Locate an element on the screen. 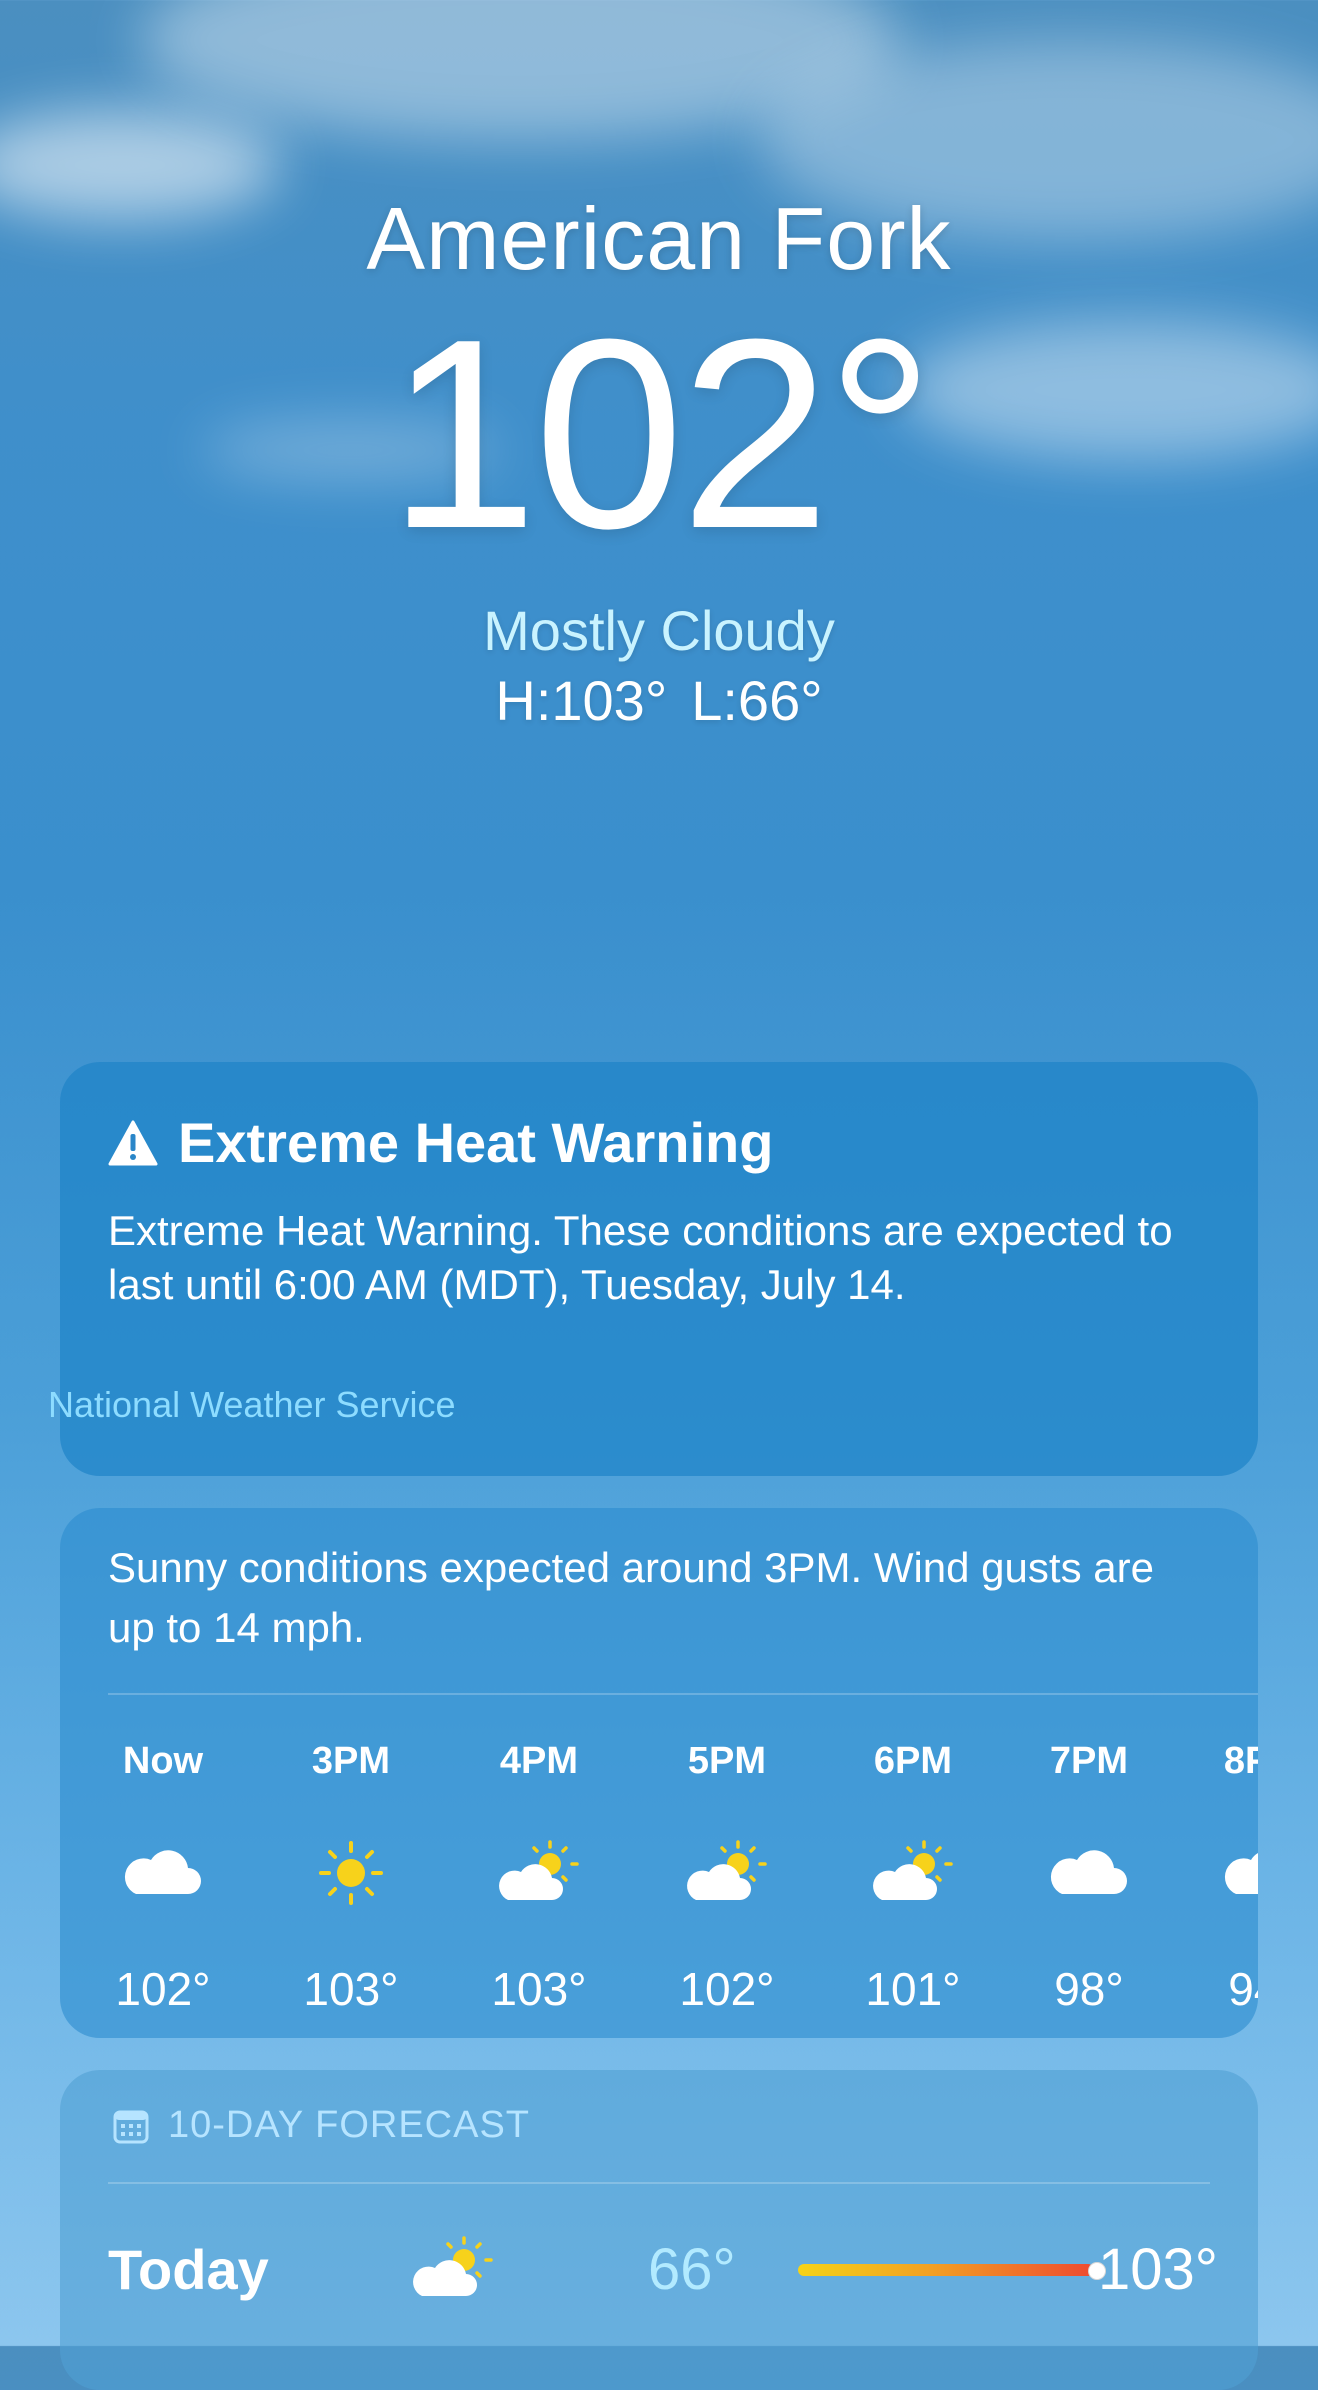  hour-temp: 98° is located at coordinates (1089, 1989).